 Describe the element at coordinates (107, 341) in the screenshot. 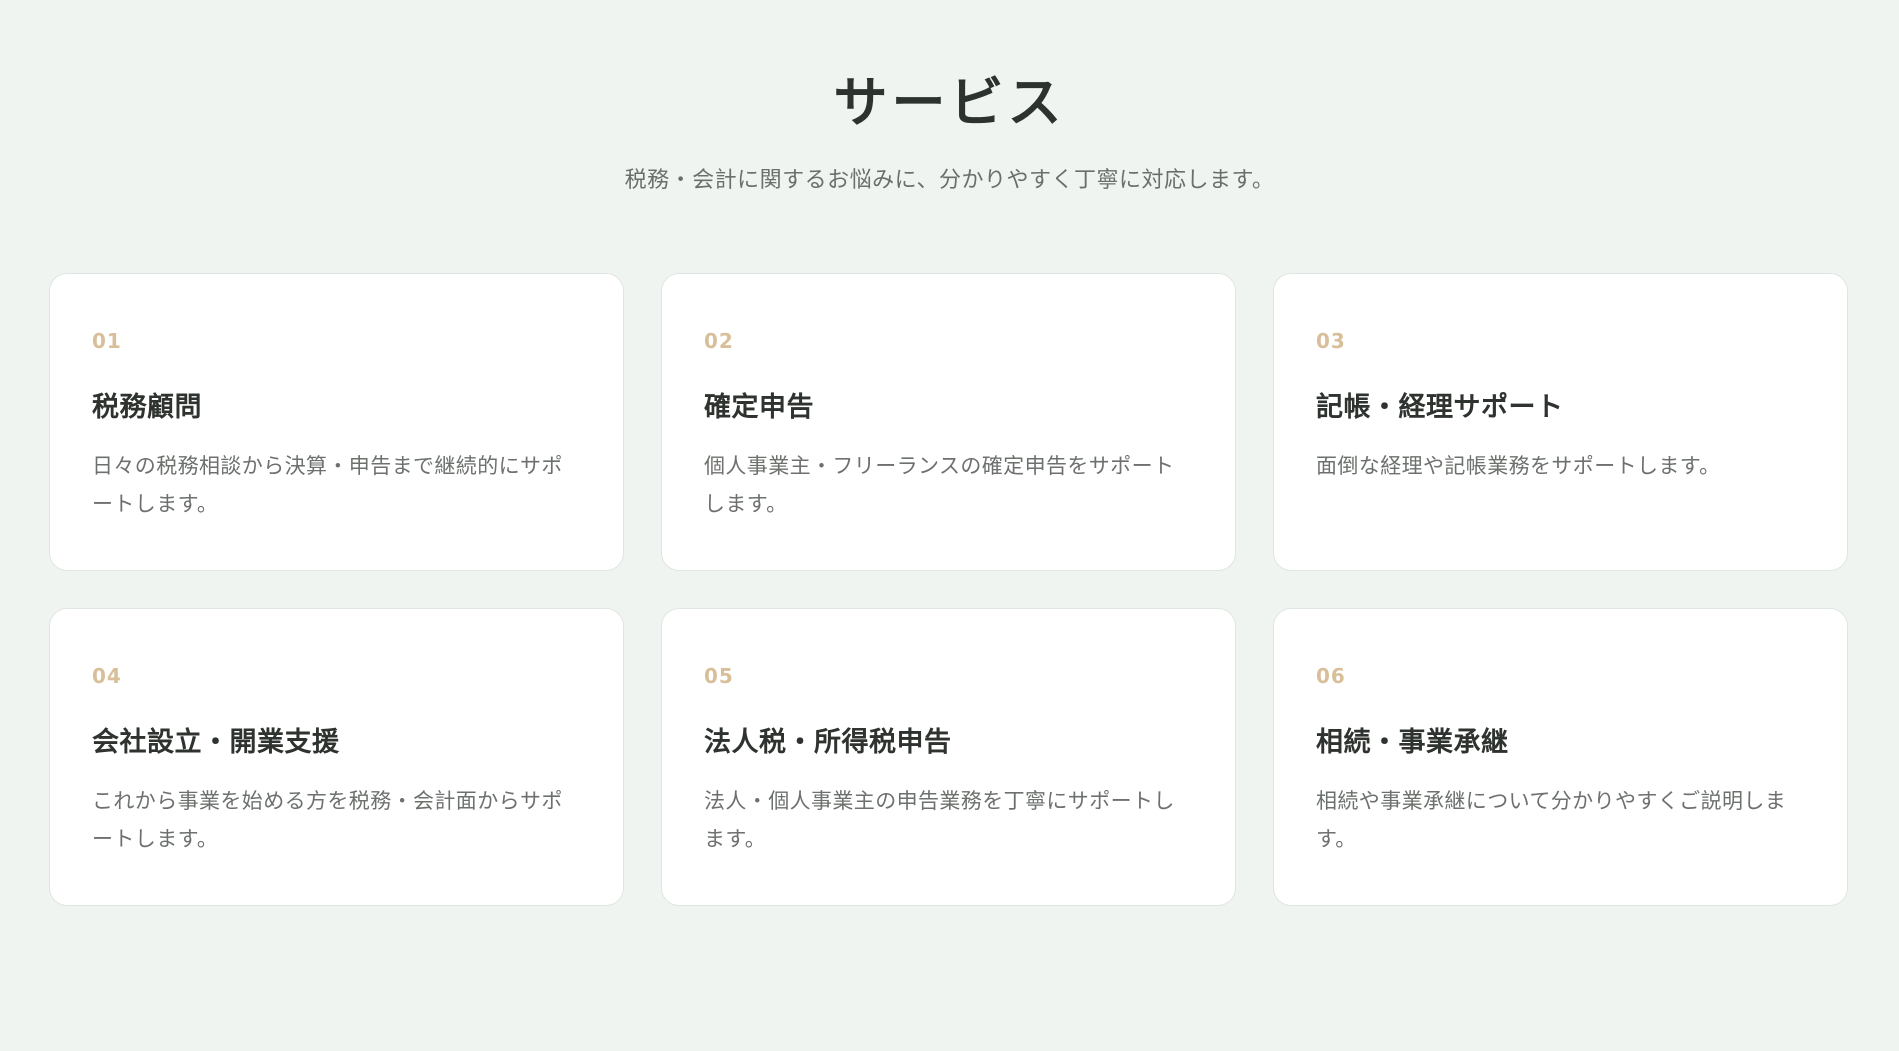

I see `service-card-number: 01` at that location.